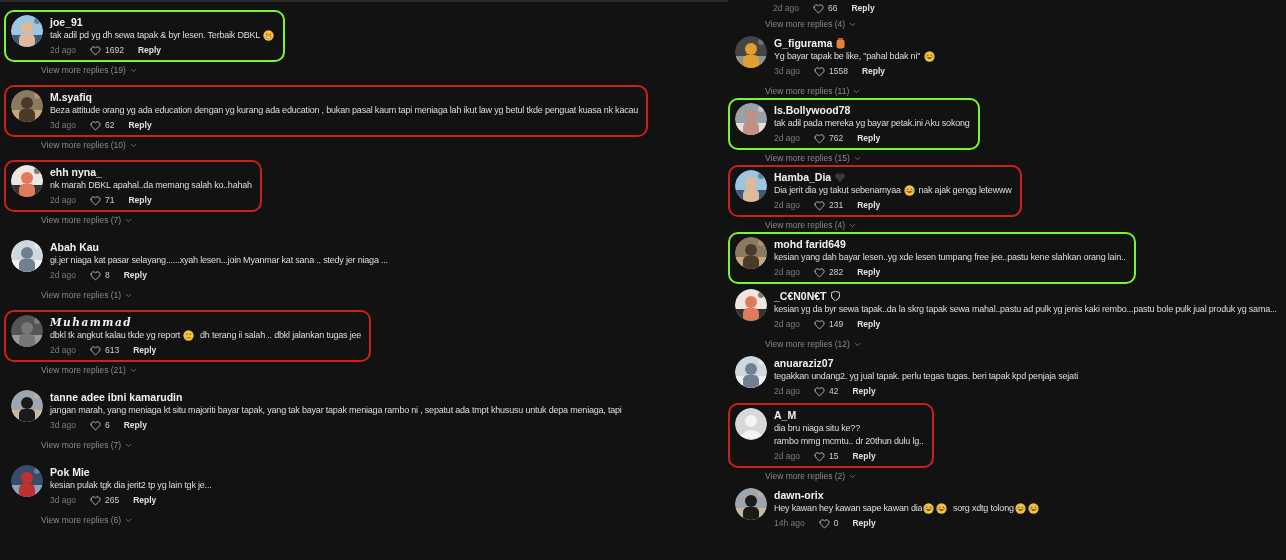  What do you see at coordinates (825, 8) in the screenshot?
I see `like-count: 66` at bounding box center [825, 8].